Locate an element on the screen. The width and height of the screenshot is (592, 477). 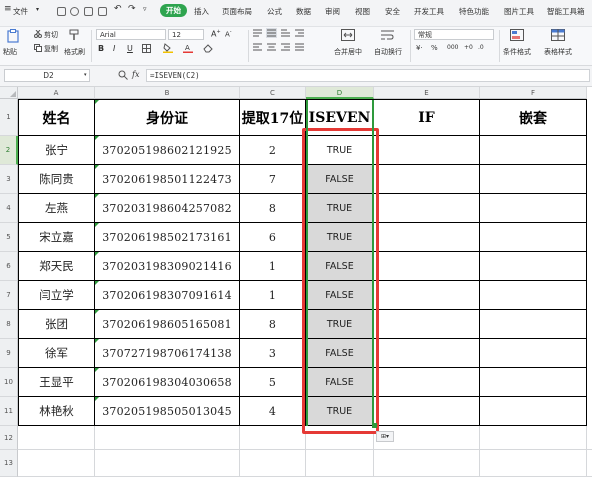
redo-icon: ↷ is located at coordinates (132, 9).